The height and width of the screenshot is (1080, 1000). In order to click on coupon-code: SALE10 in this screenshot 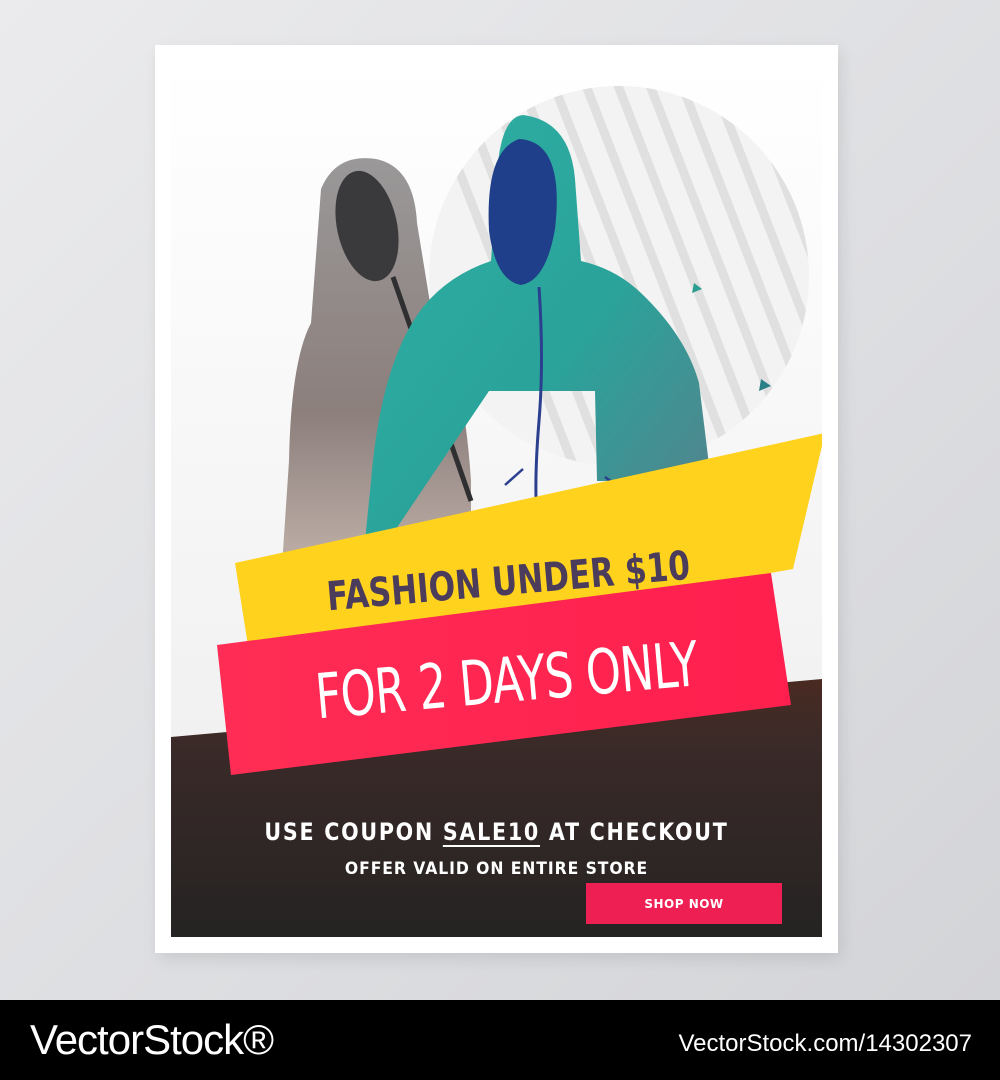, I will do `click(491, 832)`.